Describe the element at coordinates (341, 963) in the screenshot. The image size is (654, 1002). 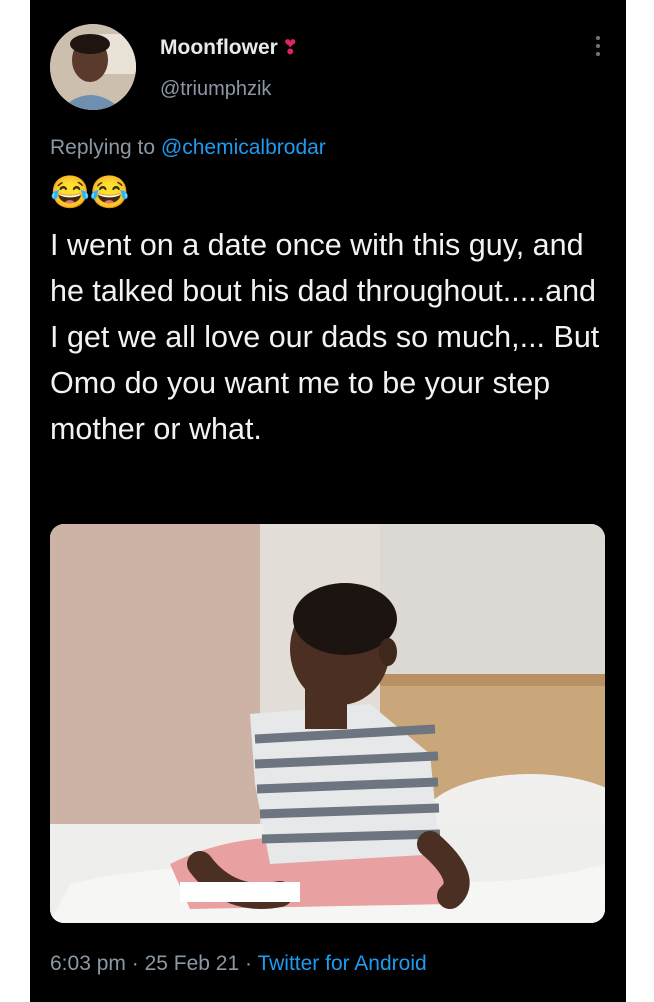
I see `tweet-source-link: Twitter for Android` at that location.